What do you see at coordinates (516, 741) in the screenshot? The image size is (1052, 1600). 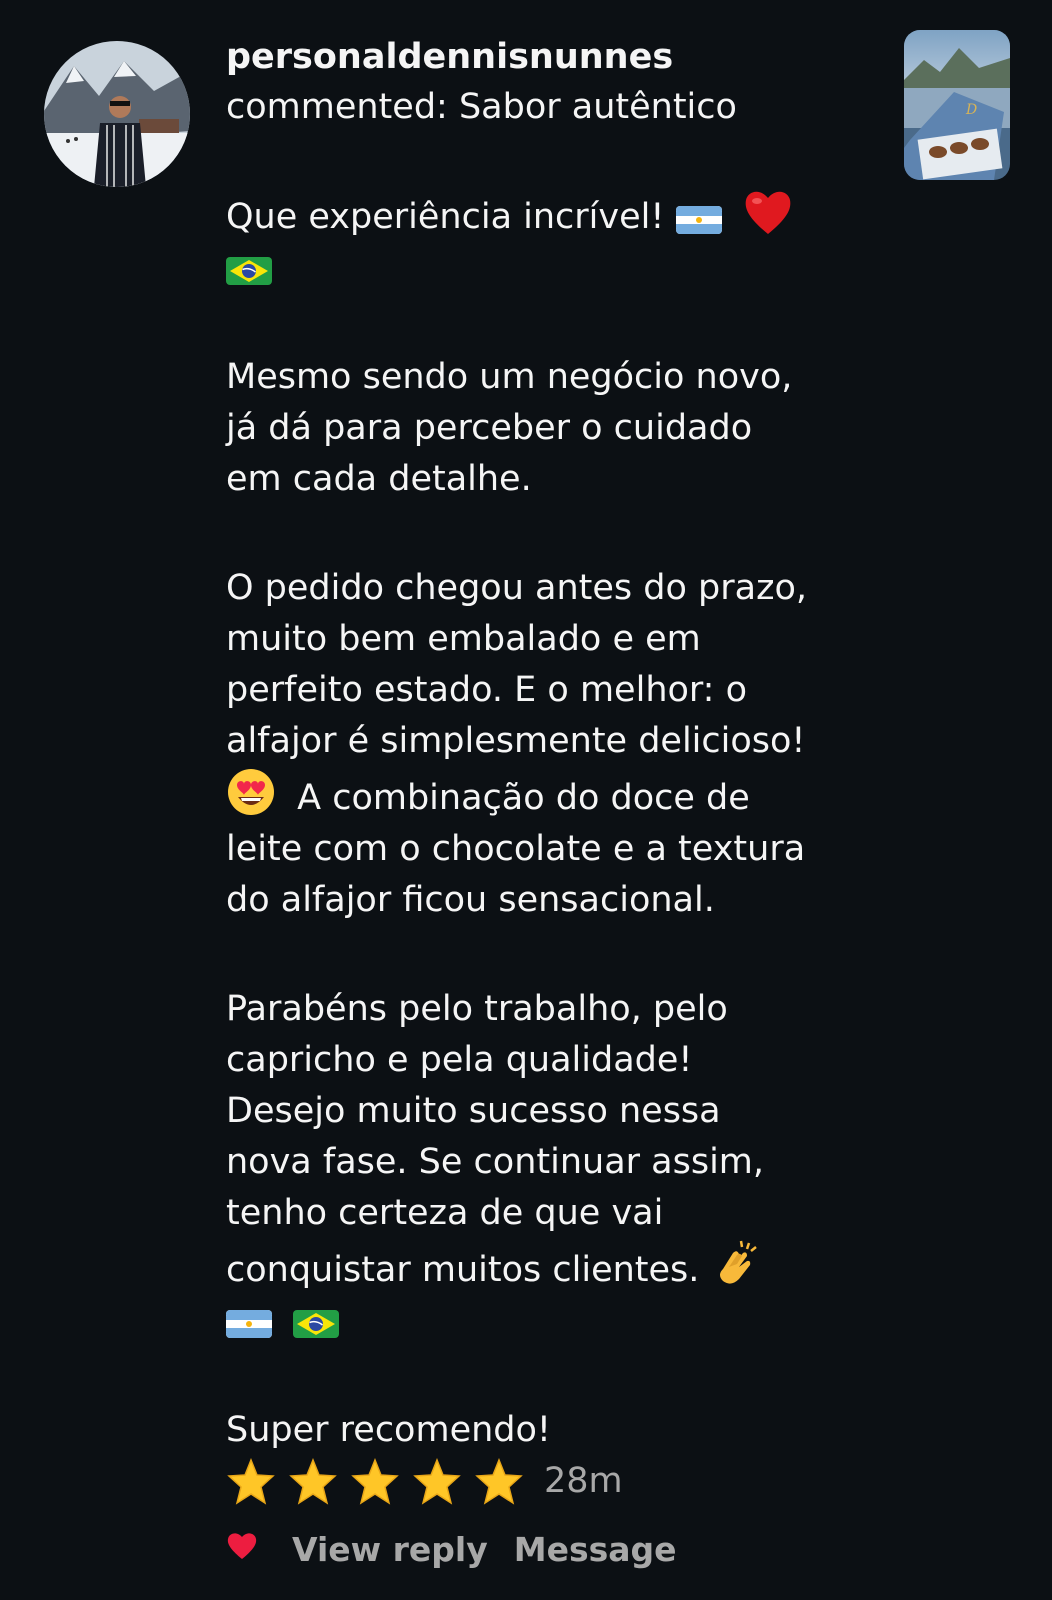 I see `comment-text: alfajor é simplesmente delicioso!` at bounding box center [516, 741].